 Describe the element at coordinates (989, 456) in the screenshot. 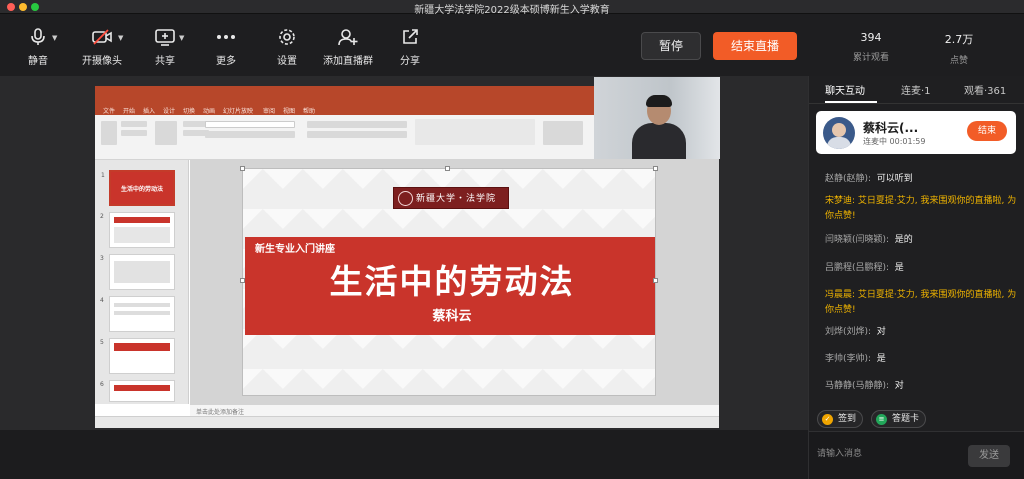

I see `send-button: 发送` at that location.